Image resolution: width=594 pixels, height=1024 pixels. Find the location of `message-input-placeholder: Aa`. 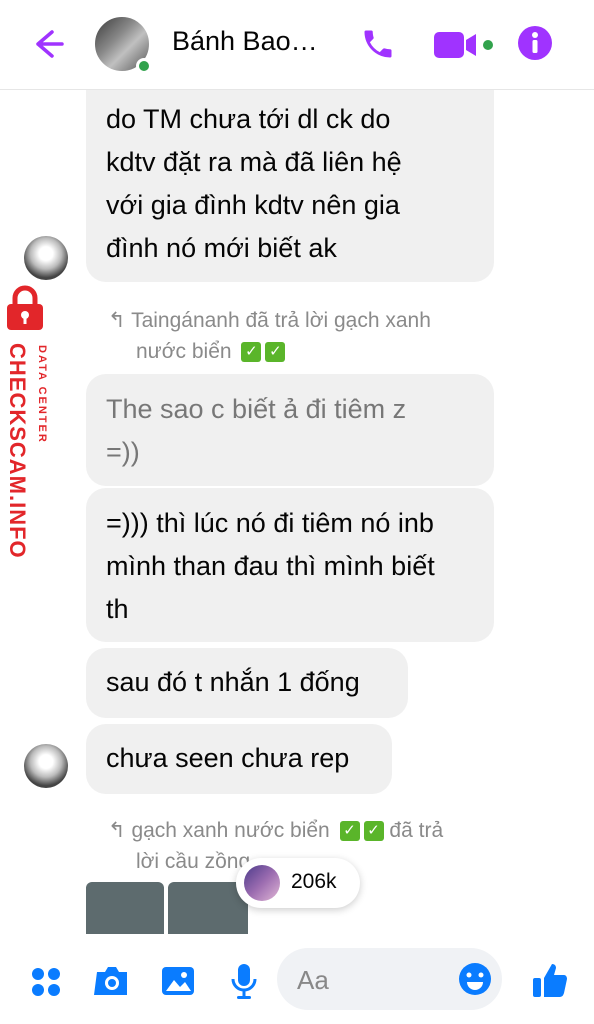

message-input-placeholder: Aa is located at coordinates (313, 980).